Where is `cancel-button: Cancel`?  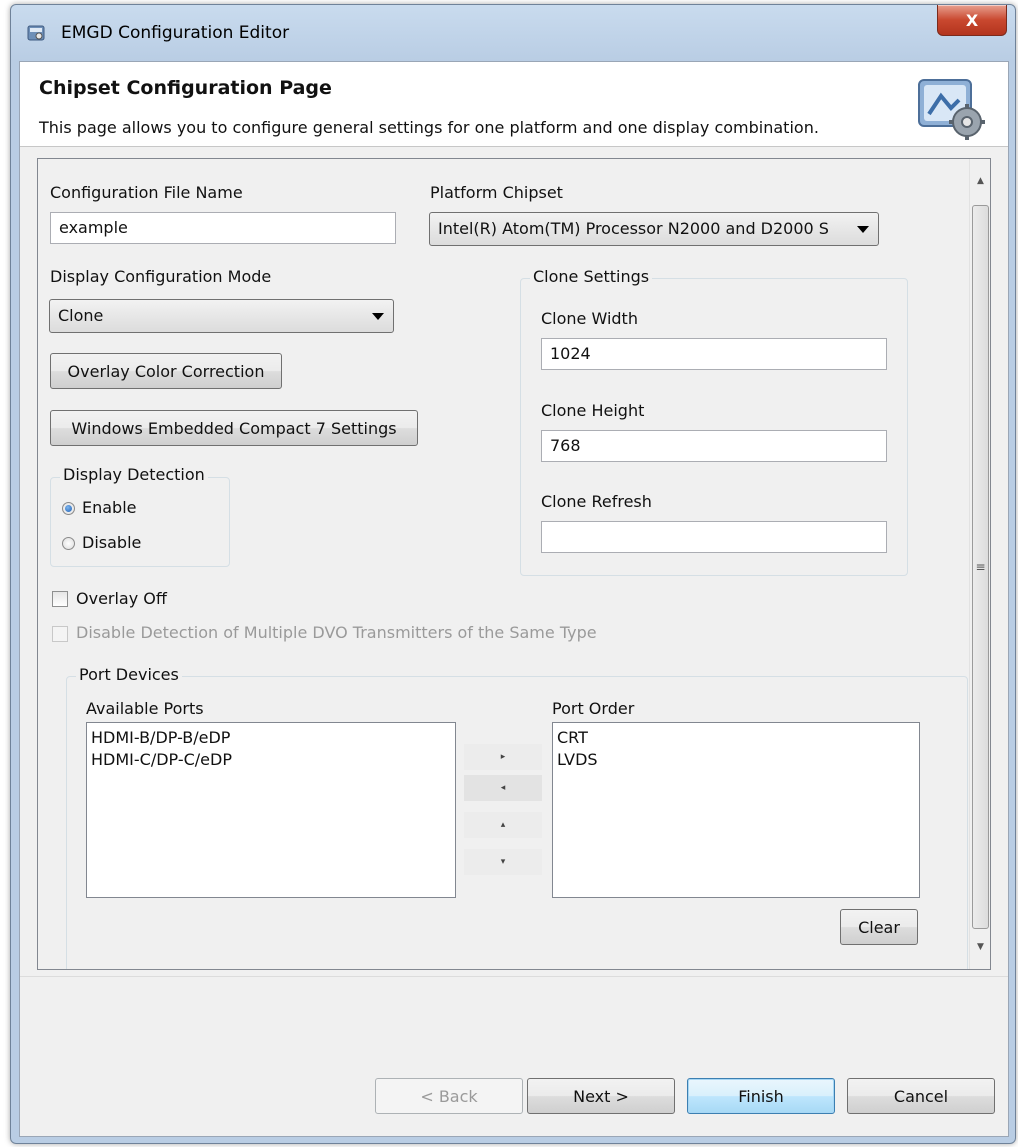
cancel-button: Cancel is located at coordinates (921, 1096).